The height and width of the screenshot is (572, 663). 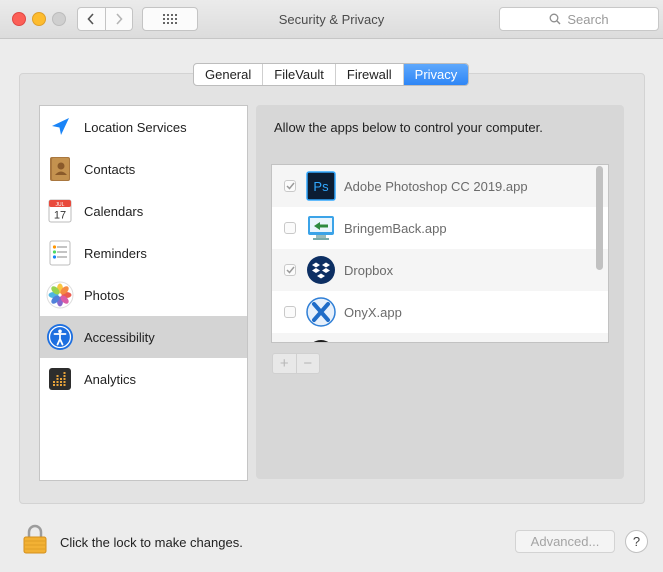 What do you see at coordinates (60, 295) in the screenshot?
I see `photos-flower-icon` at bounding box center [60, 295].